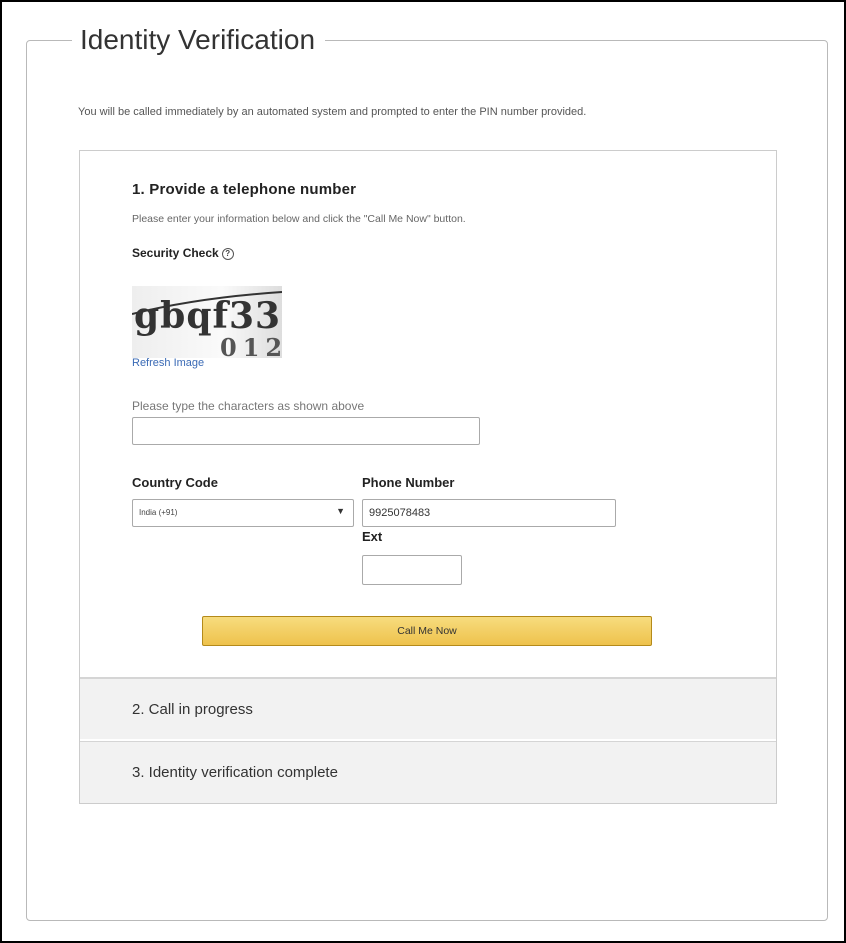 The image size is (846, 943). I want to click on refresh-image-link: Refresh Image, so click(168, 363).